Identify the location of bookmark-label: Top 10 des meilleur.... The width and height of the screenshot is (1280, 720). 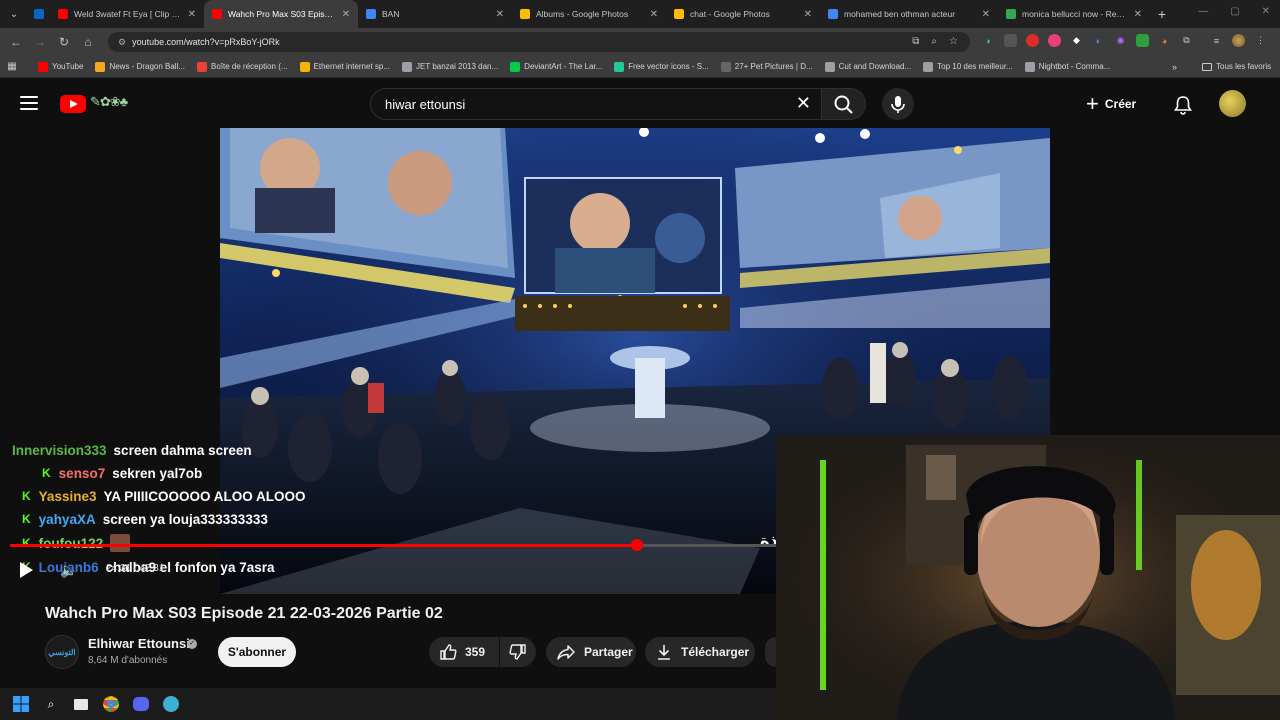
(975, 66).